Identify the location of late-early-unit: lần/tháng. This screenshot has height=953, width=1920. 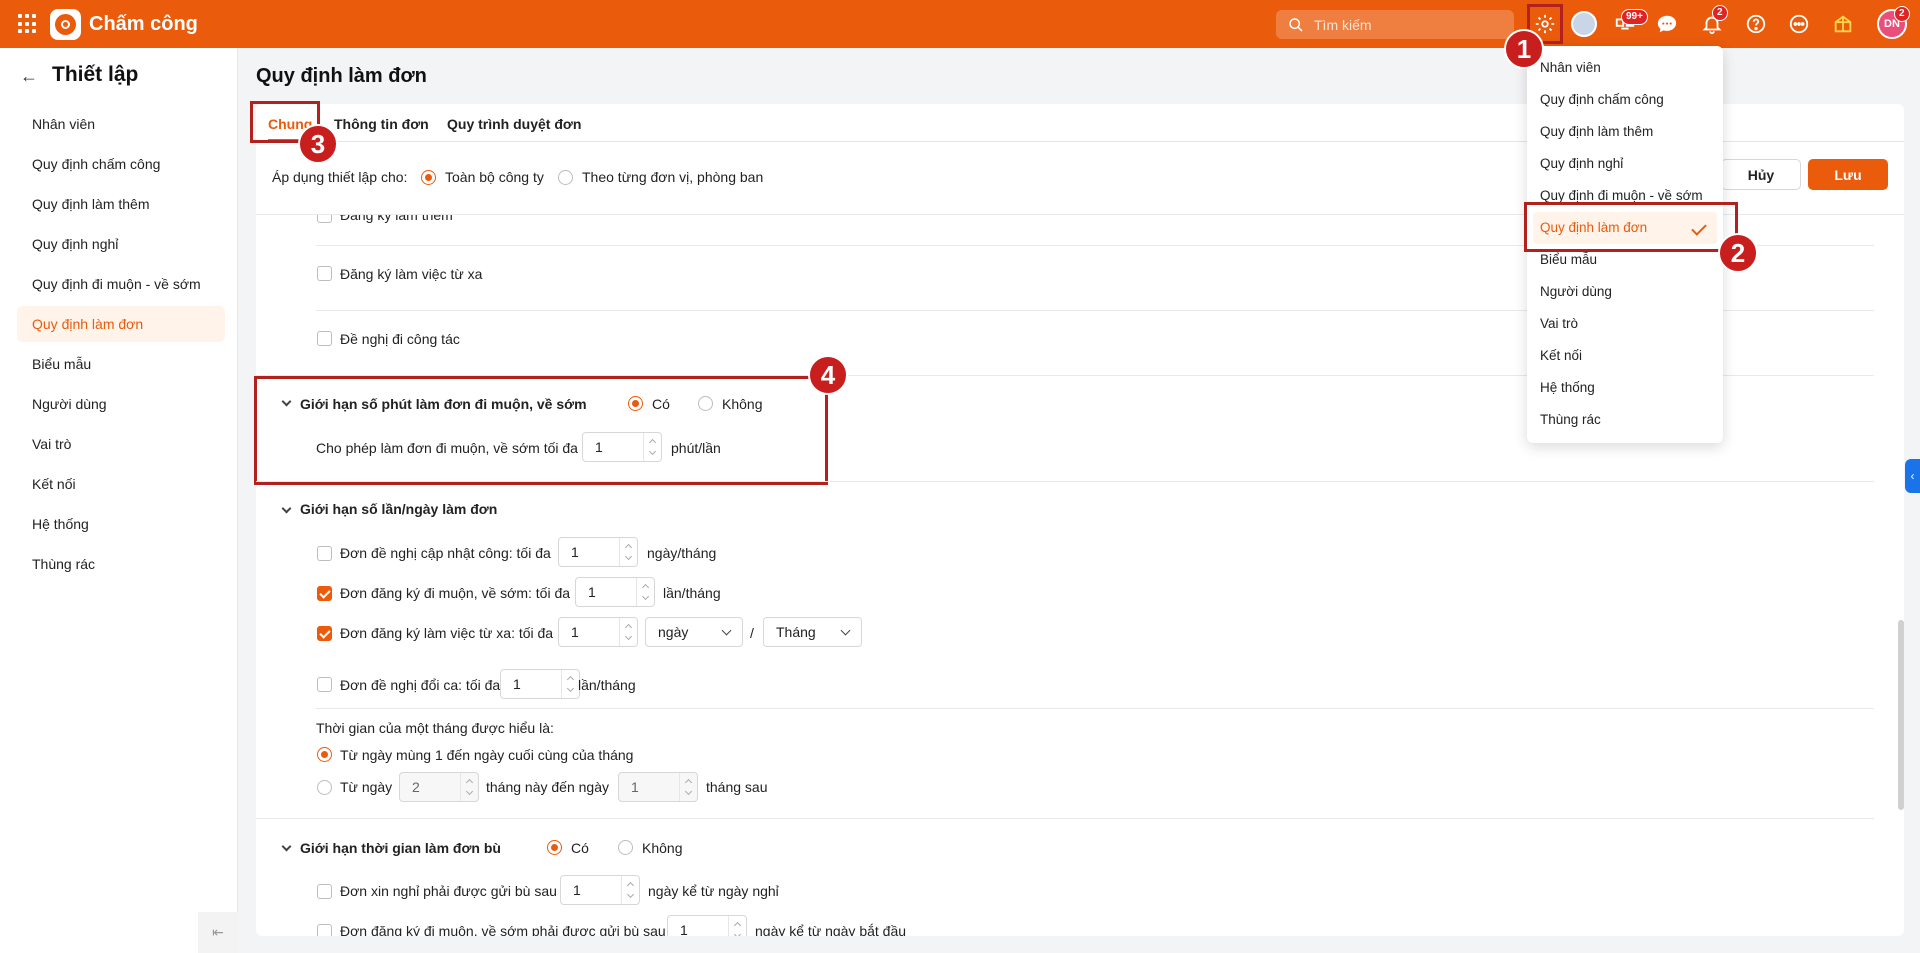
(692, 593).